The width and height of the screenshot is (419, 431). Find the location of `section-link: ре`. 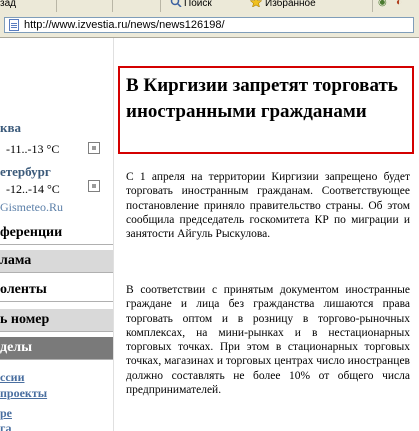

section-link: ре is located at coordinates (6, 413).